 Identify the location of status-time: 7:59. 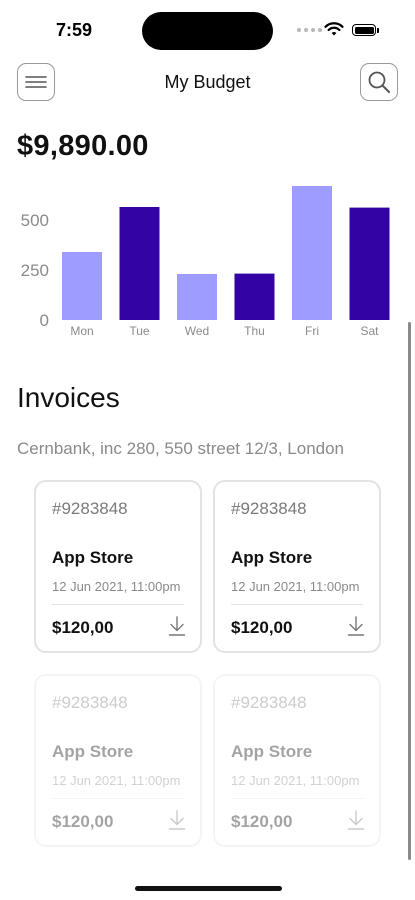
(74, 30).